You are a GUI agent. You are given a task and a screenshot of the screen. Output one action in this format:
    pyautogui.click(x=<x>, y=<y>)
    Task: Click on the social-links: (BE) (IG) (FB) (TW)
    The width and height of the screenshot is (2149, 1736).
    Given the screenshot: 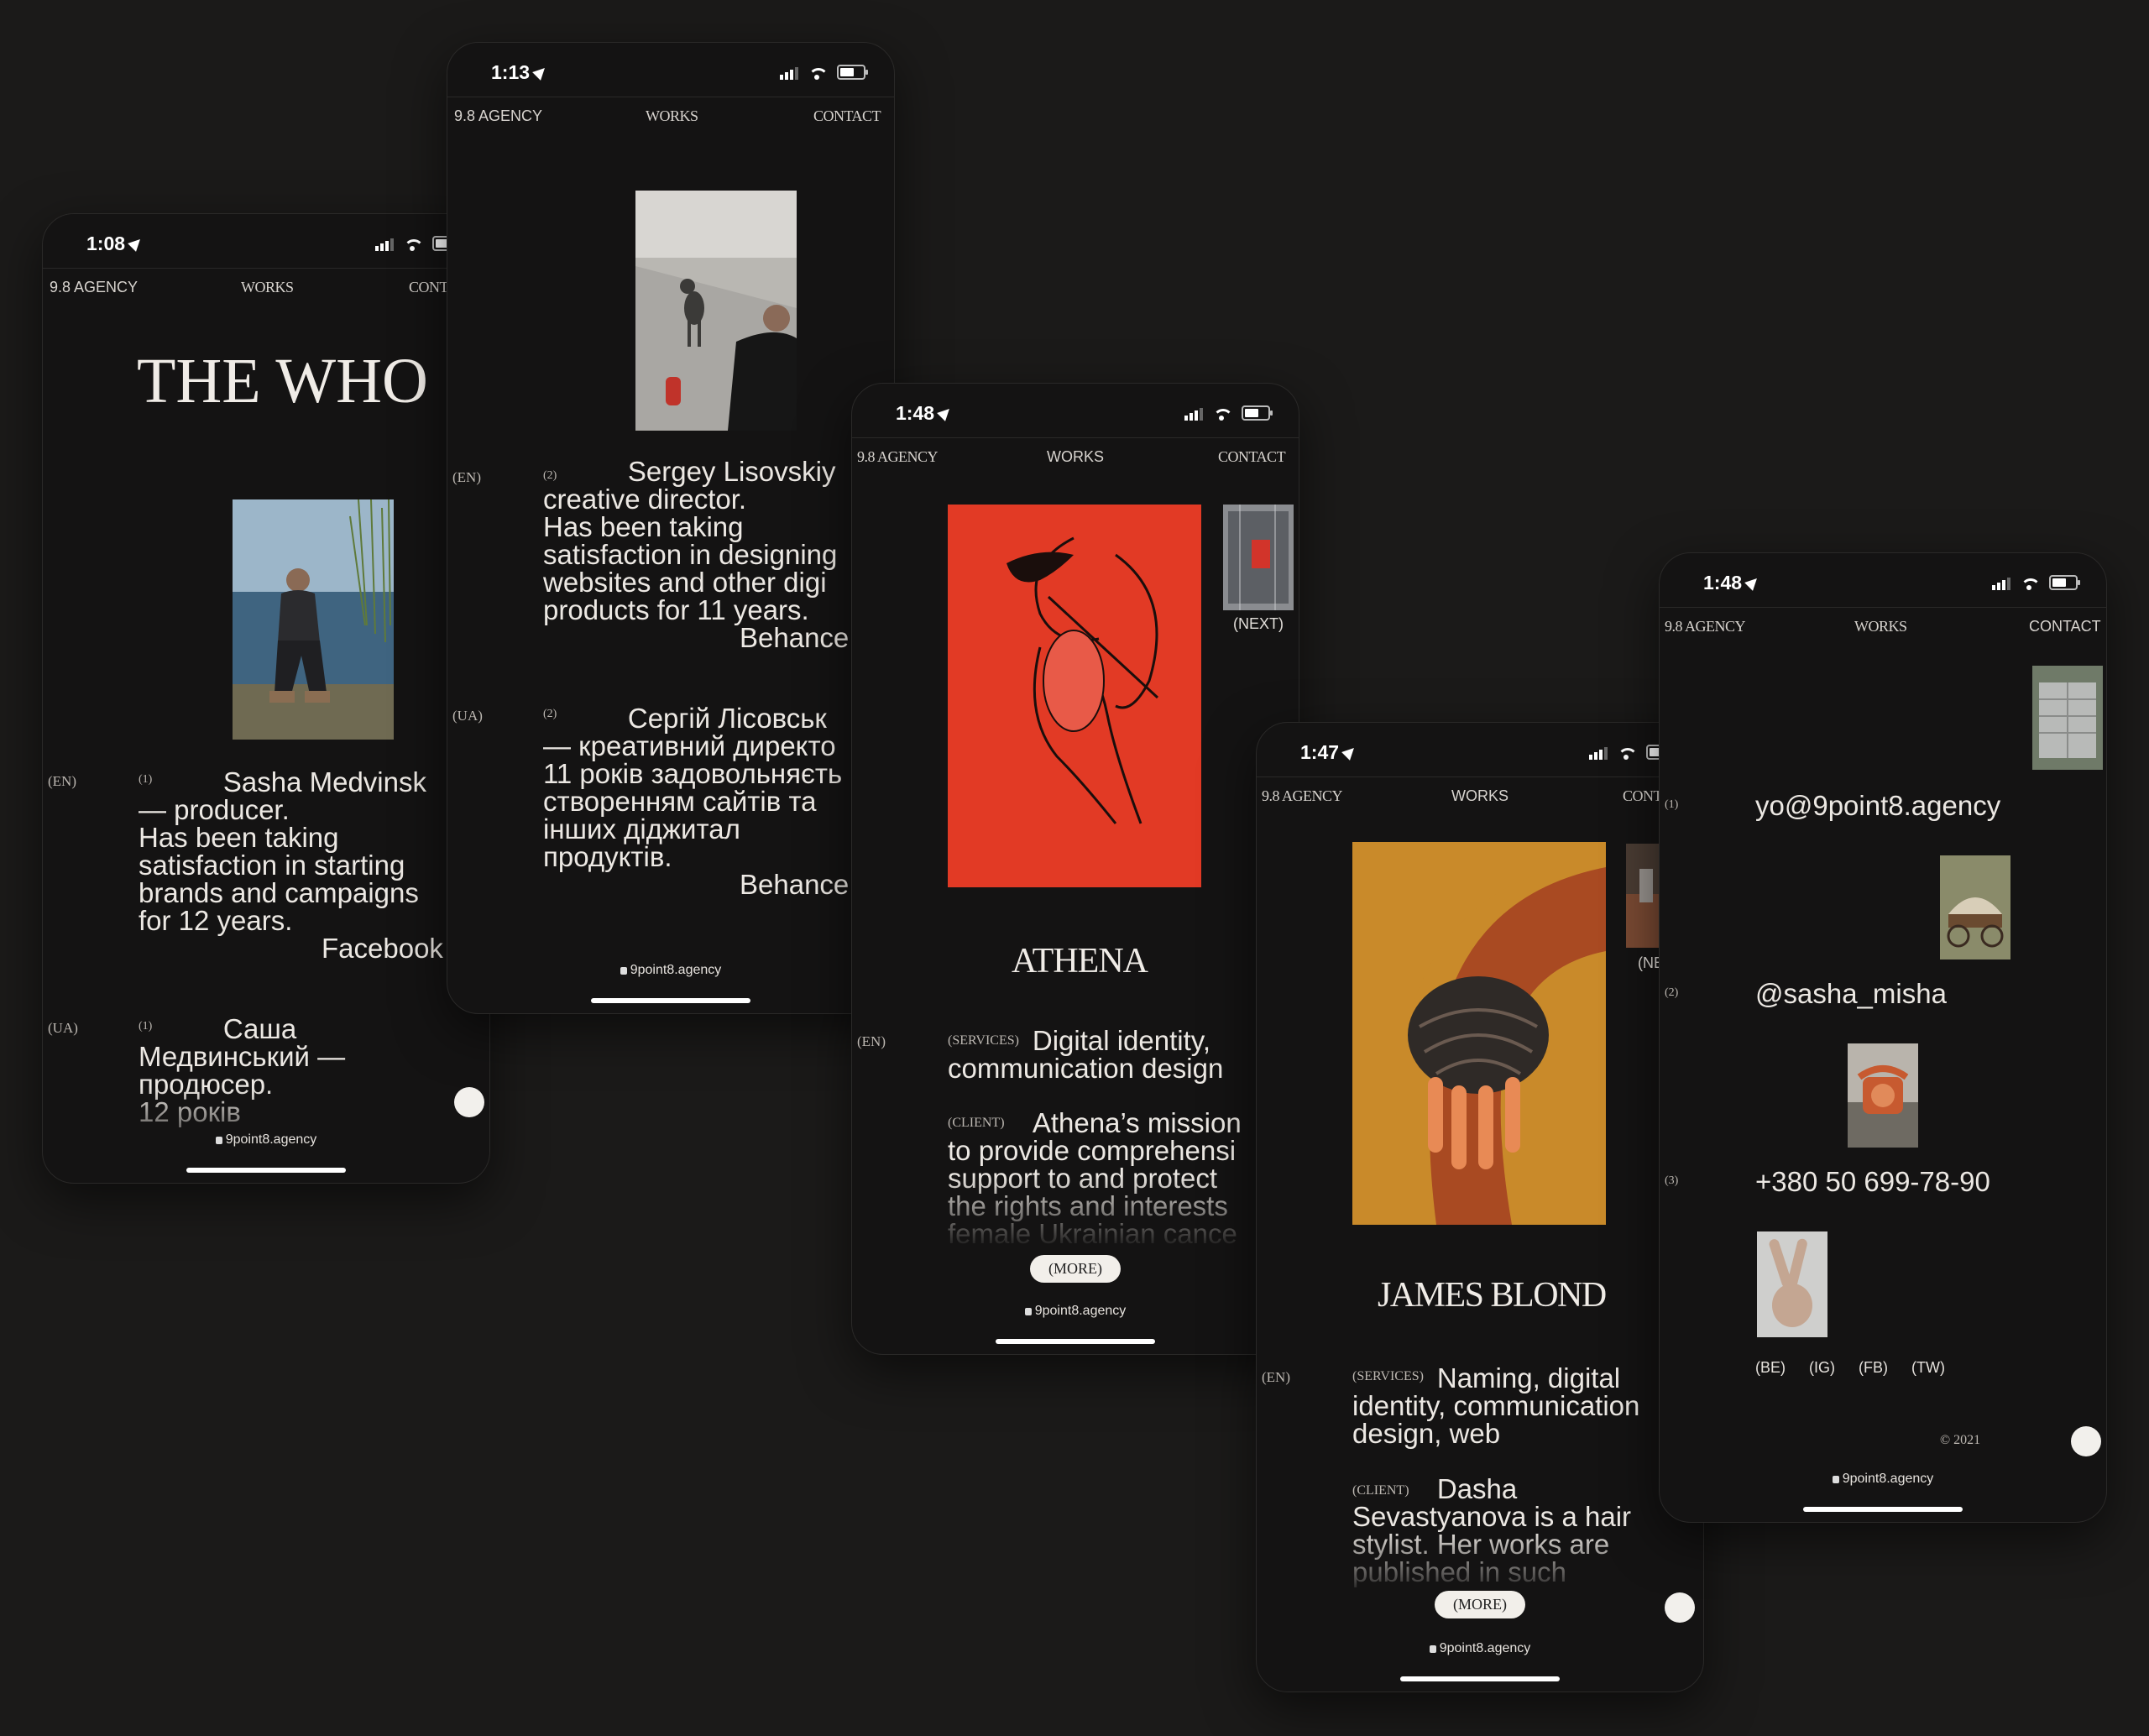 What is the action you would take?
    pyautogui.click(x=1850, y=1368)
    